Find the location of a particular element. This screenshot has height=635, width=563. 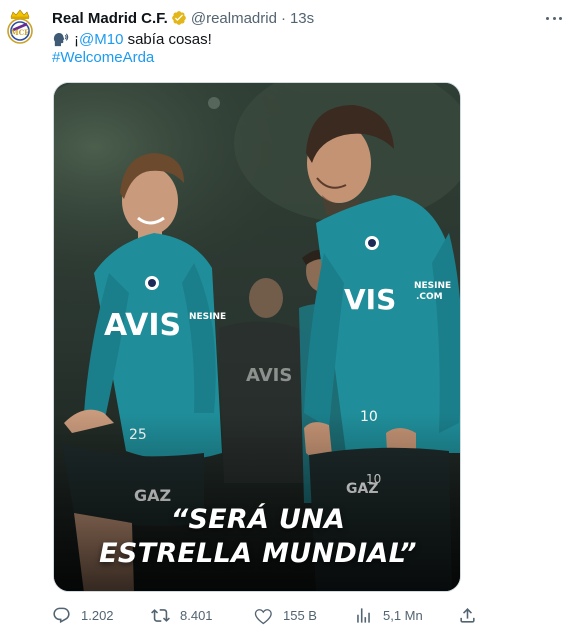

reply-button: 1.202 is located at coordinates (83, 615).